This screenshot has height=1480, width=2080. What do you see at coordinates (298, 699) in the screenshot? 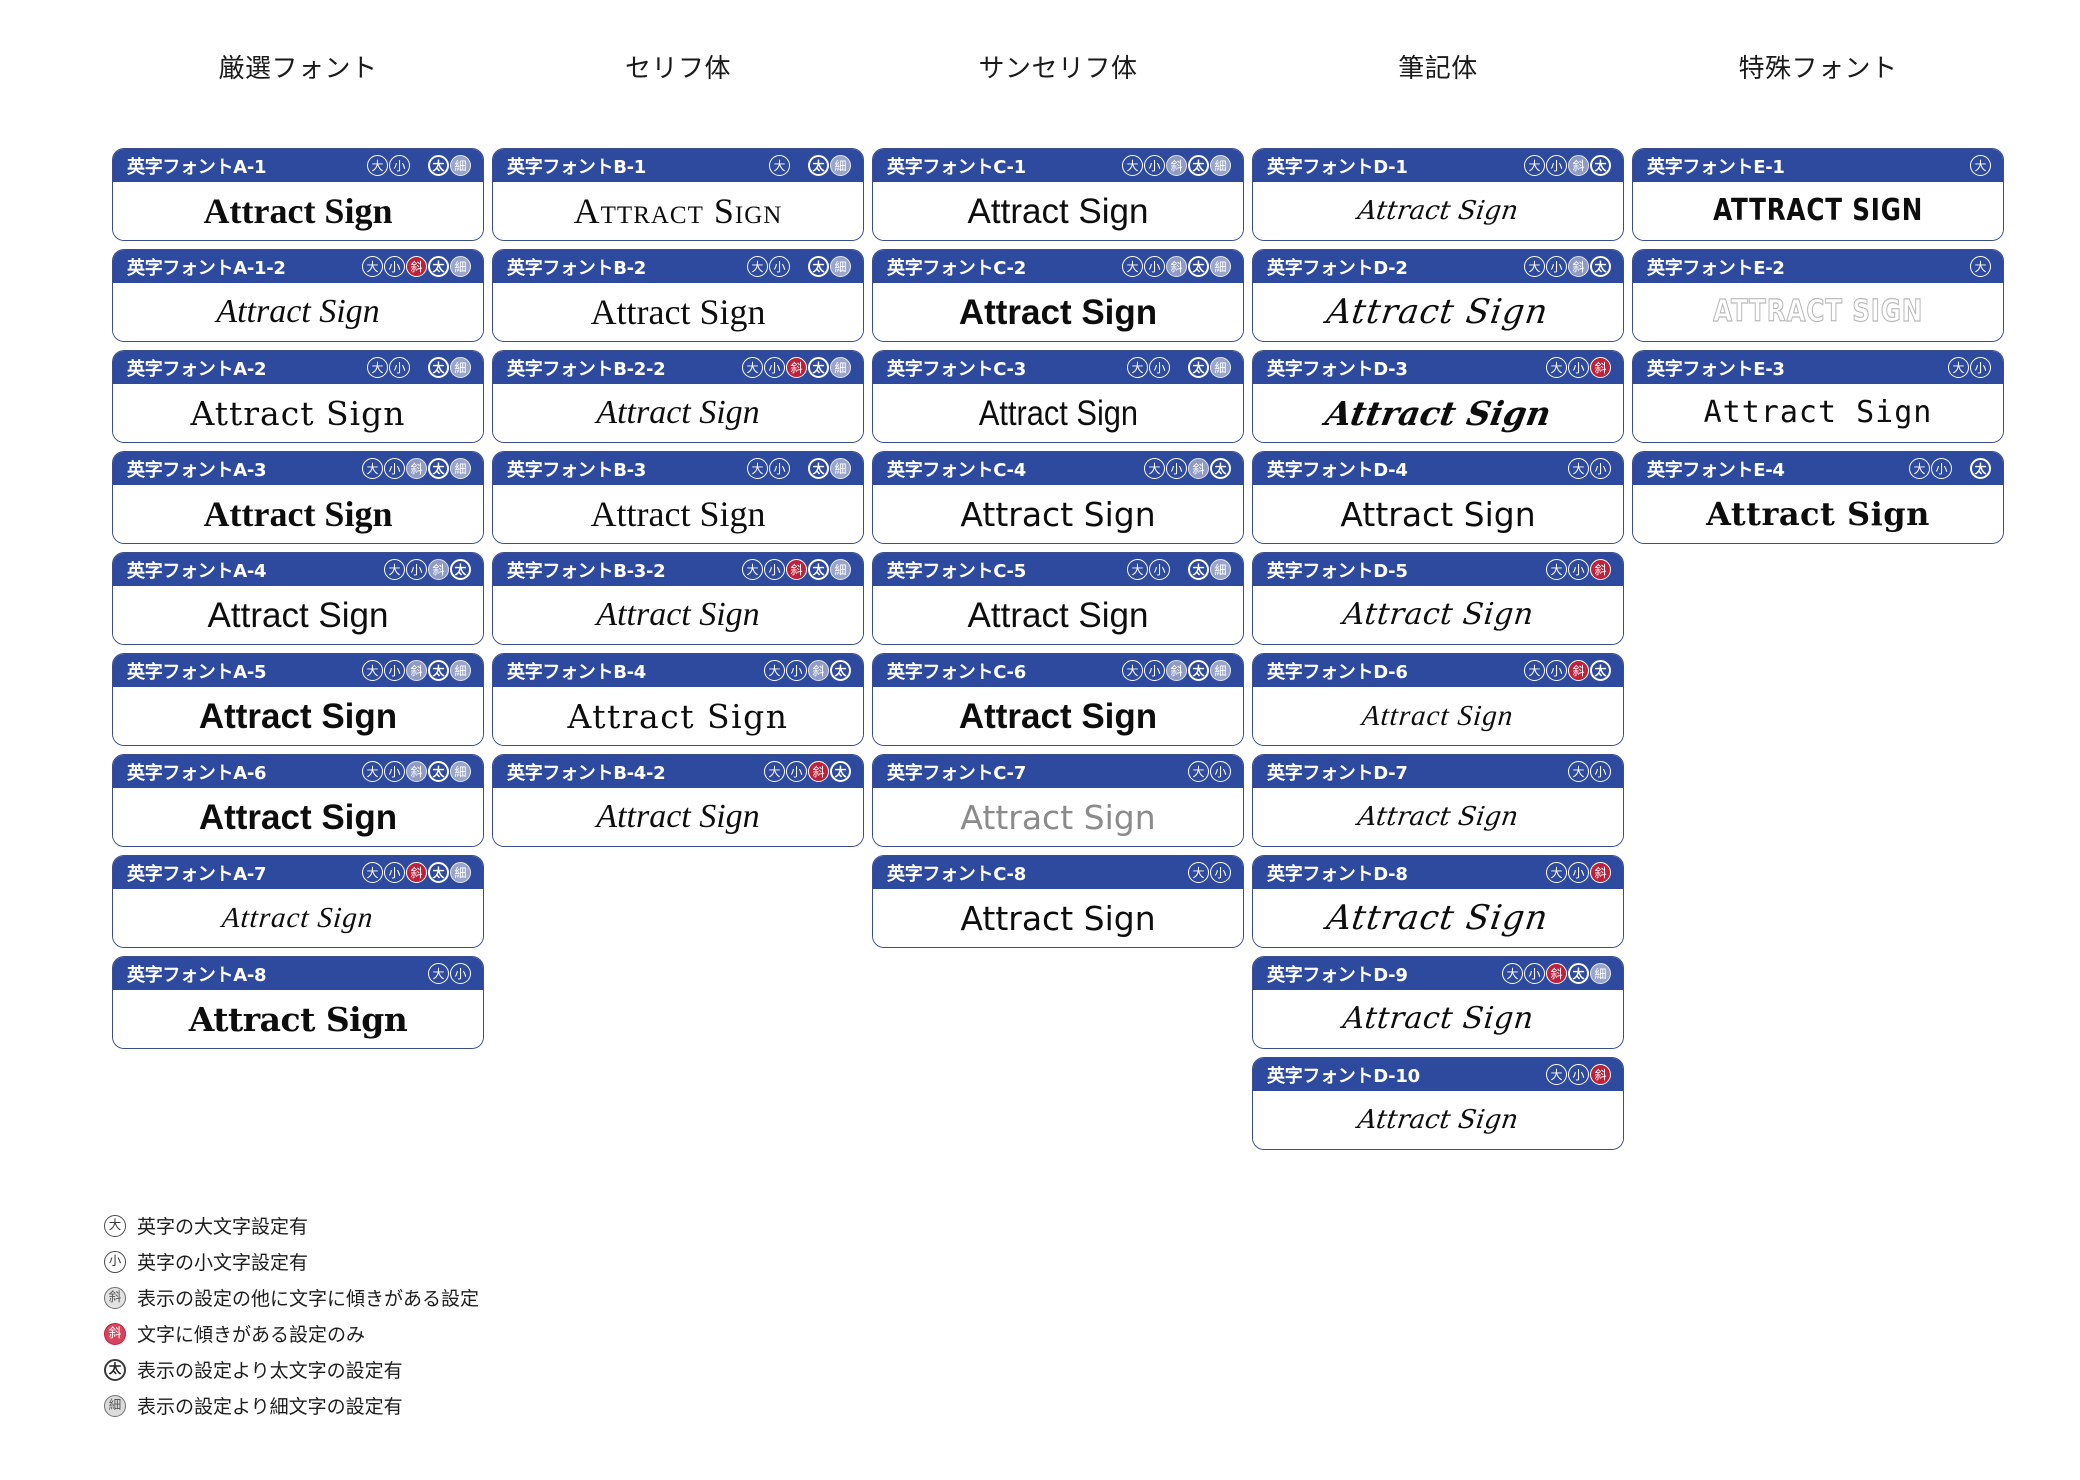
I see `font-card: 英字フォントA-5 大小斜太細 Attract Sign` at bounding box center [298, 699].